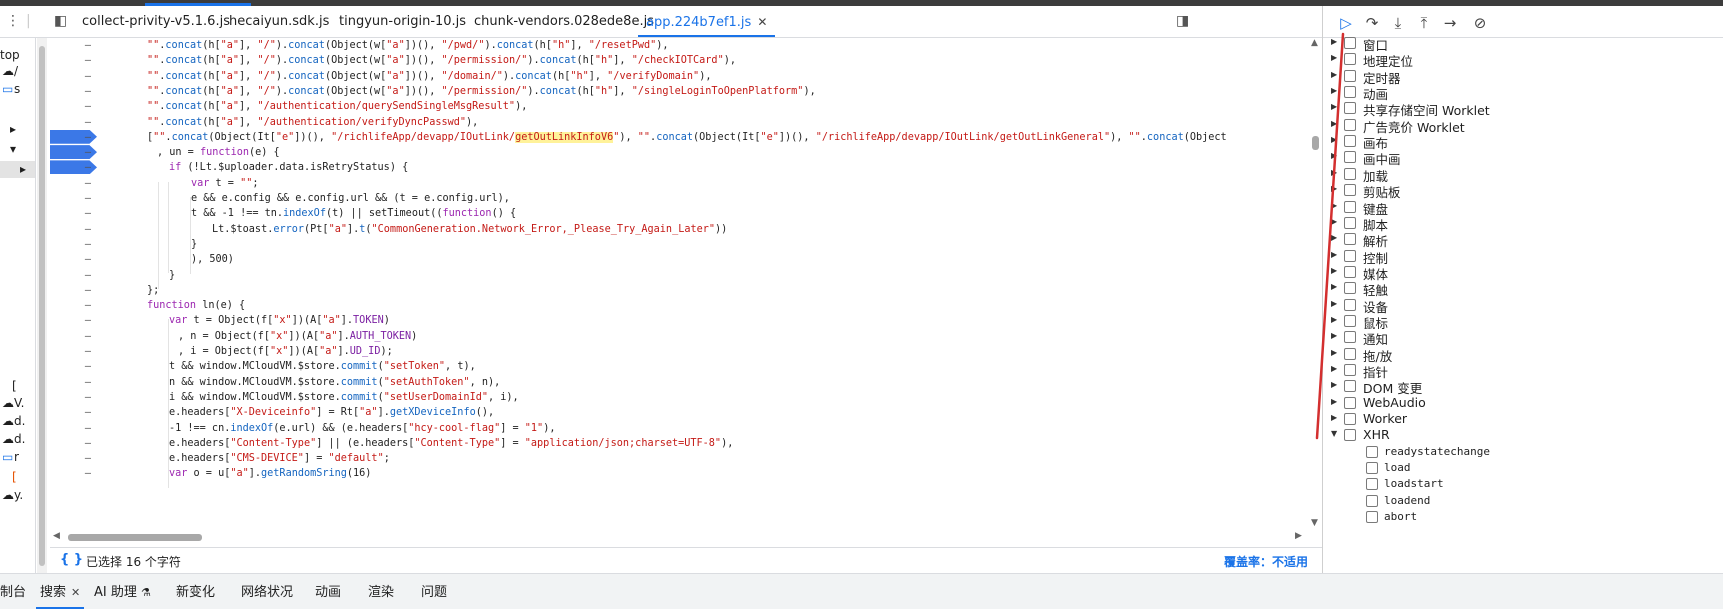 The width and height of the screenshot is (1723, 609). Describe the element at coordinates (122, 590) in the screenshot. I see `drawer-tab-ai-assistant: AI 助理 ⚗` at that location.